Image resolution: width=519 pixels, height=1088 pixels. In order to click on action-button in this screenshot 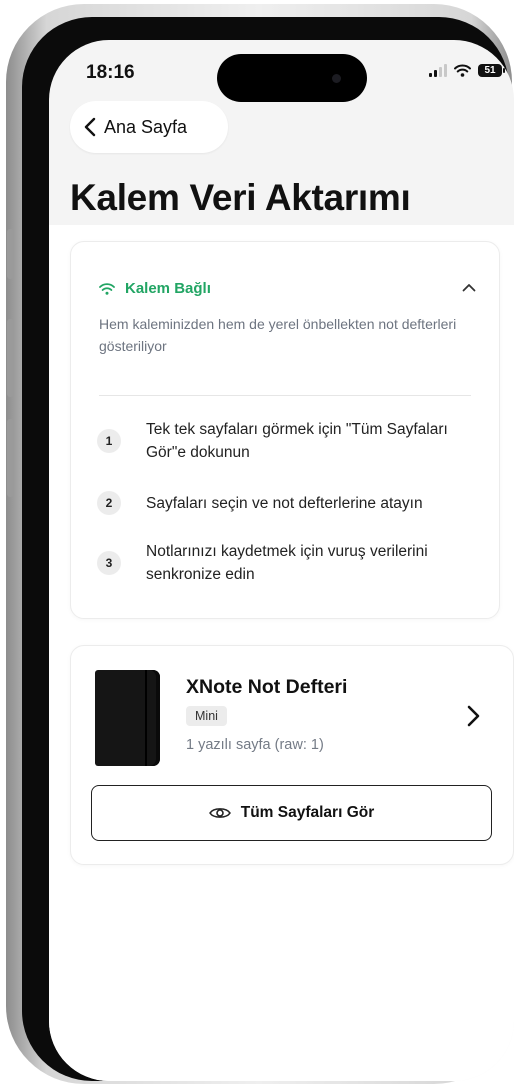, I will do `click(10, 254)`.